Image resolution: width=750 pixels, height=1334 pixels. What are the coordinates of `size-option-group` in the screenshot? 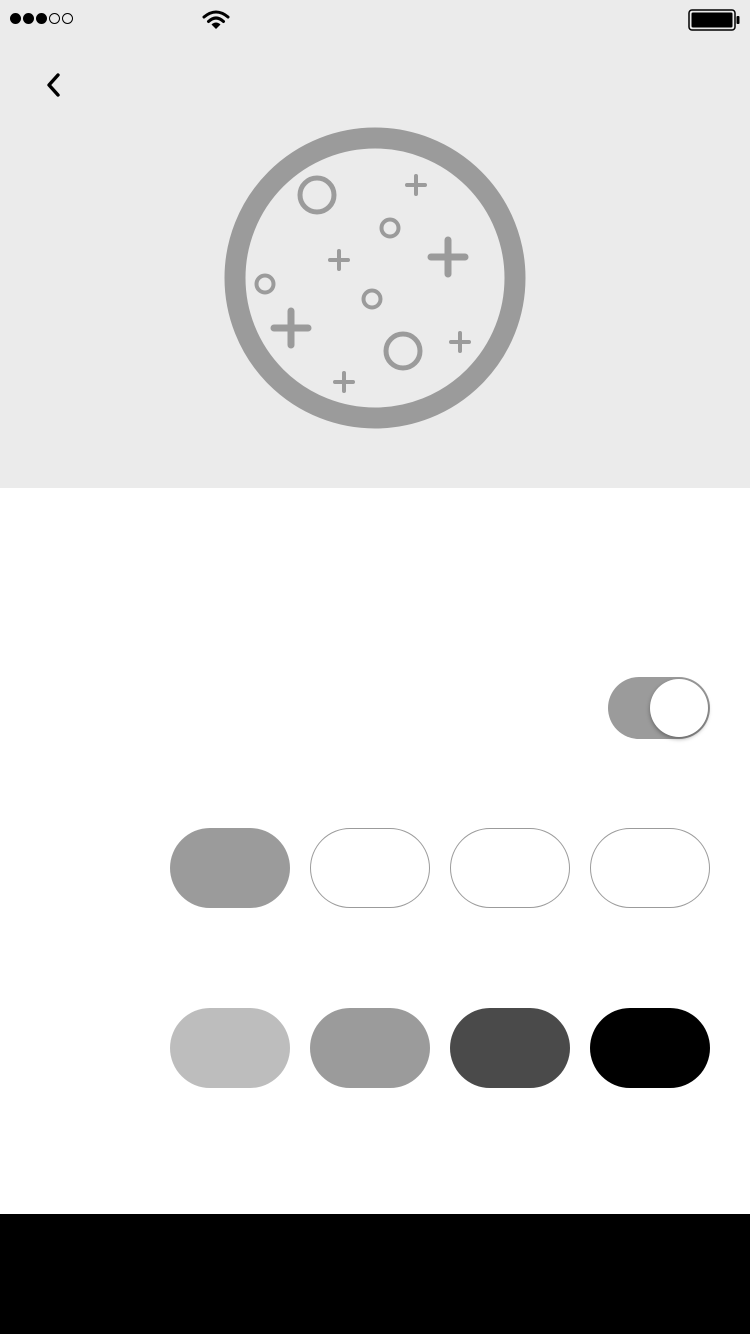 It's located at (440, 868).